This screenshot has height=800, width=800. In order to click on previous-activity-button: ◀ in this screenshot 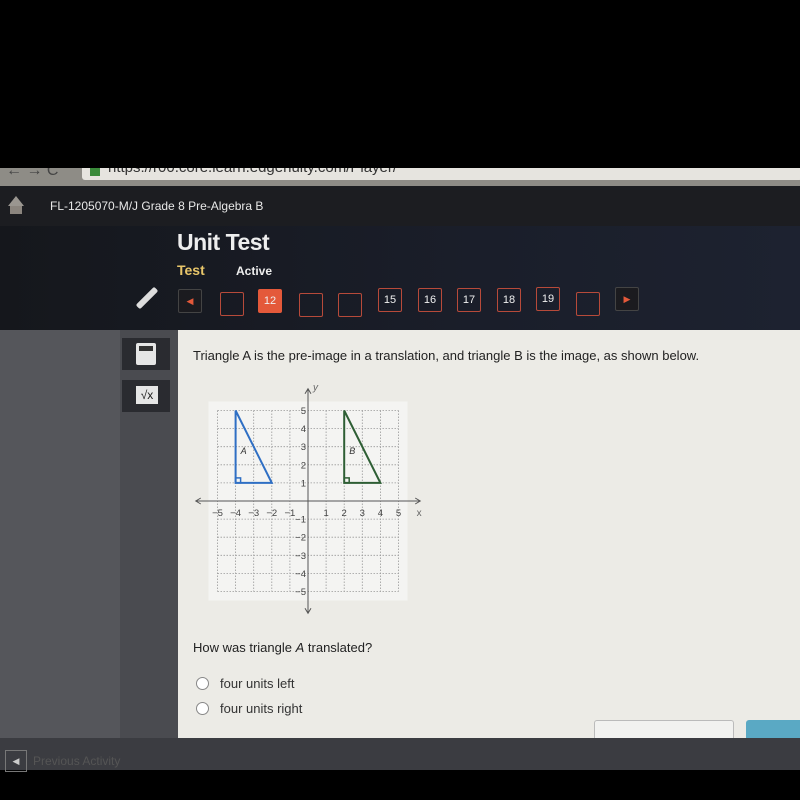, I will do `click(16, 761)`.